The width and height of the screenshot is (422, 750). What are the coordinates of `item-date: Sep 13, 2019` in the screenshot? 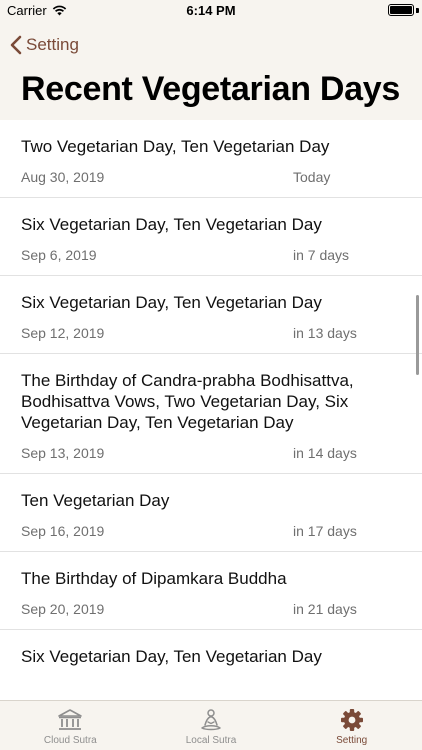 It's located at (63, 453).